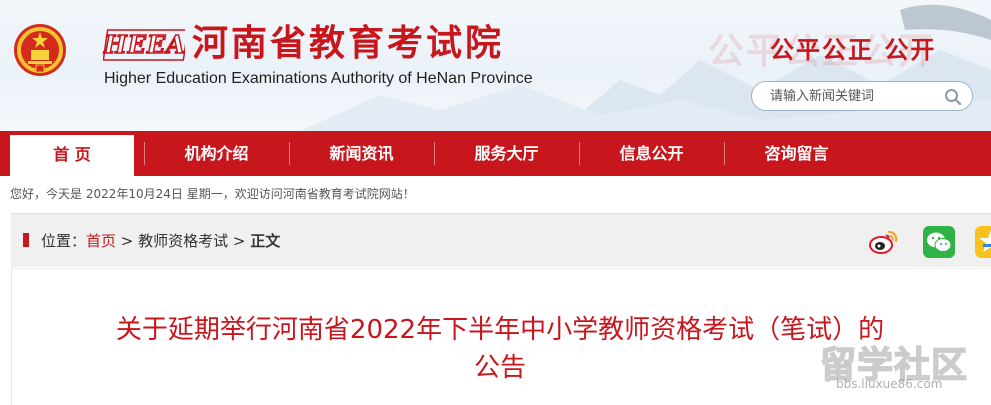  I want to click on search-icon, so click(953, 97).